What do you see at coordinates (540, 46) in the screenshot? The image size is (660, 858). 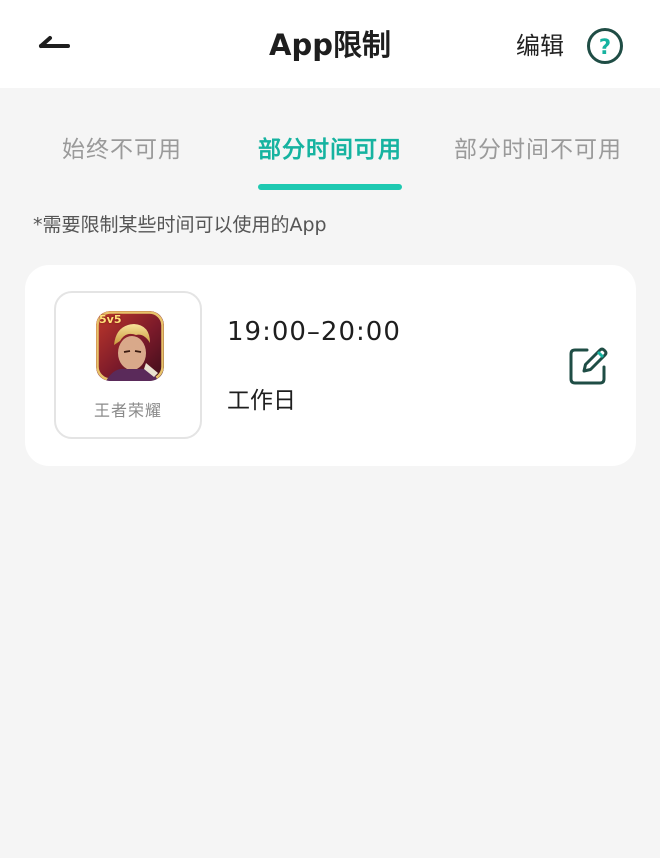 I see `edit-button: 编辑` at bounding box center [540, 46].